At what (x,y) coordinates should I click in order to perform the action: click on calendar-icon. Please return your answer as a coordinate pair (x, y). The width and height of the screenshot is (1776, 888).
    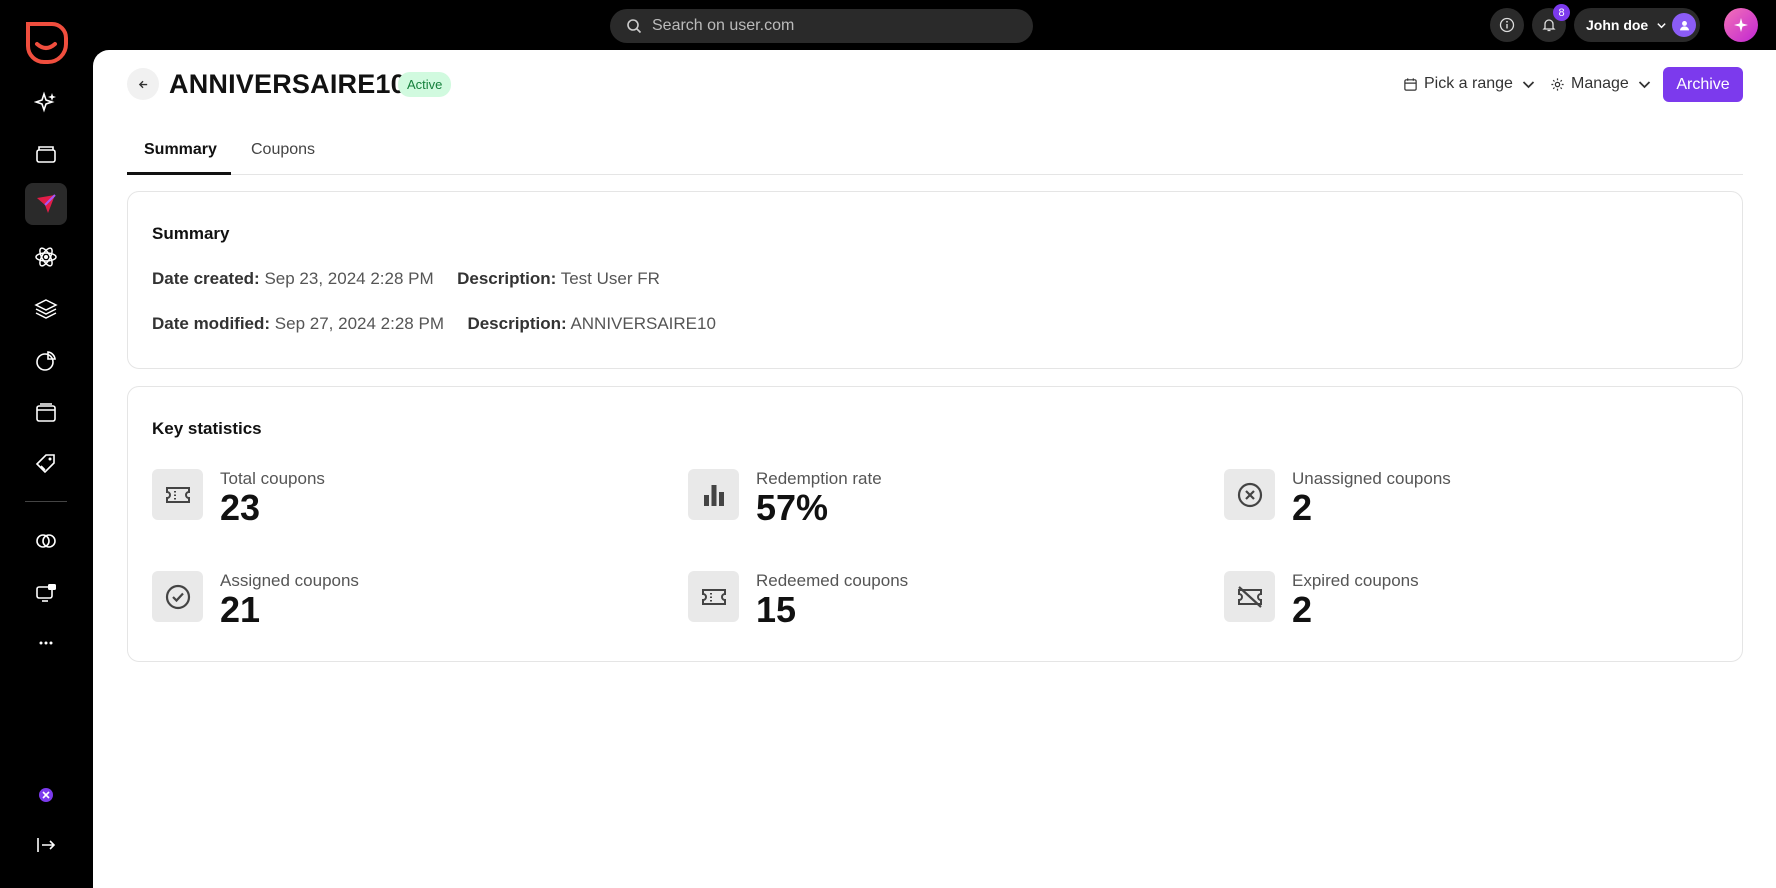
    Looking at the image, I should click on (1410, 84).